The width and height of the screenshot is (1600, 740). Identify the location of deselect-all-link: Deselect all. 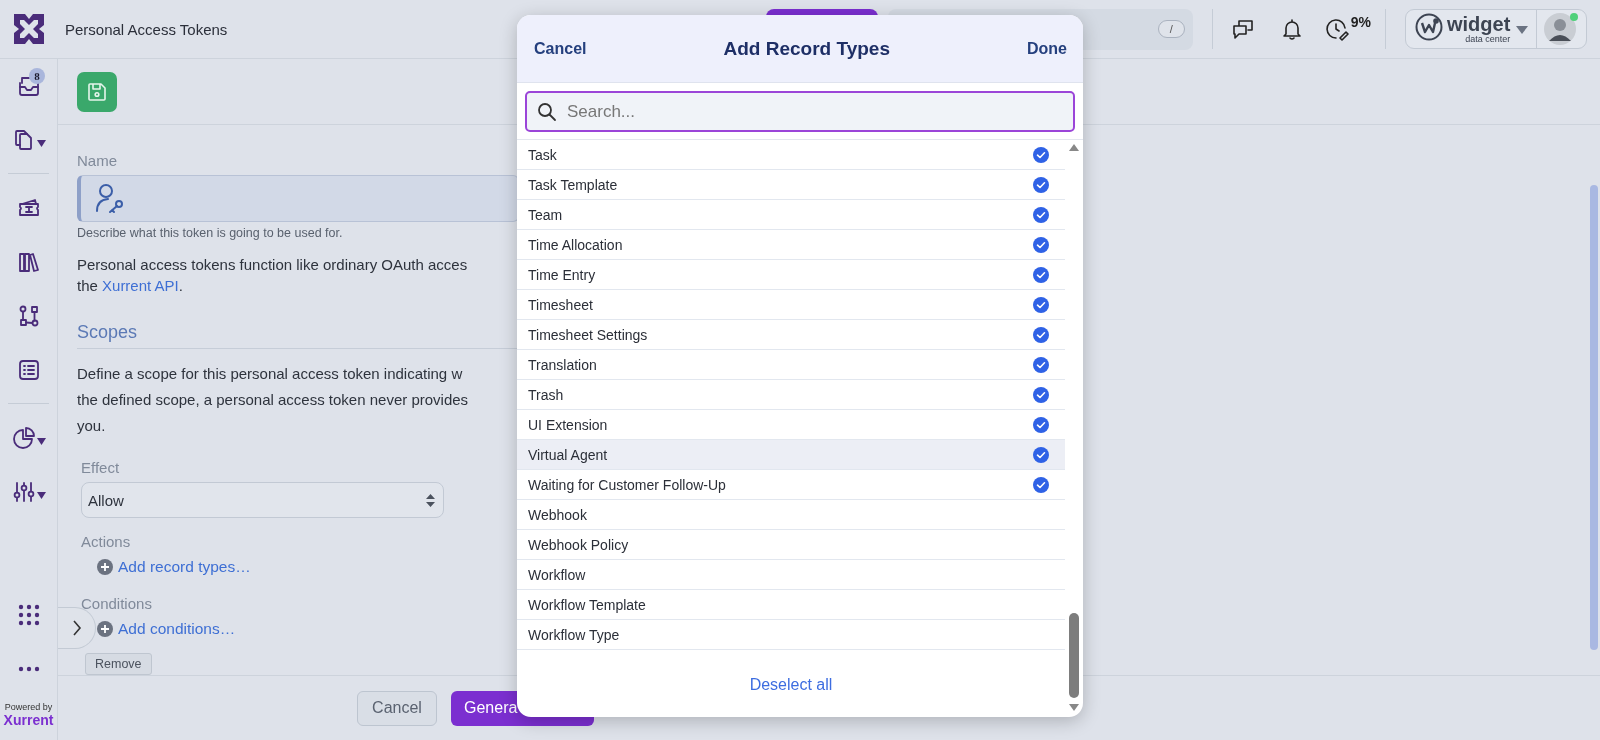
(791, 684).